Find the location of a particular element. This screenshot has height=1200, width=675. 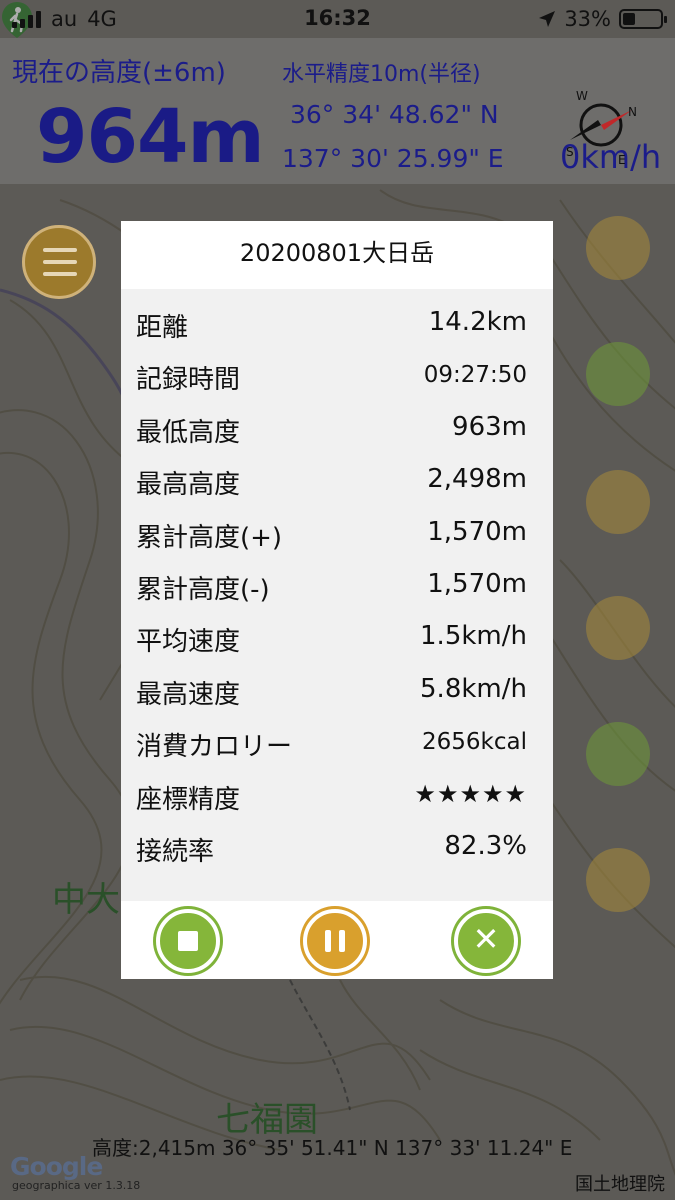

stat-row-min-altitude: 最低高度 963m is located at coordinates (337, 430).